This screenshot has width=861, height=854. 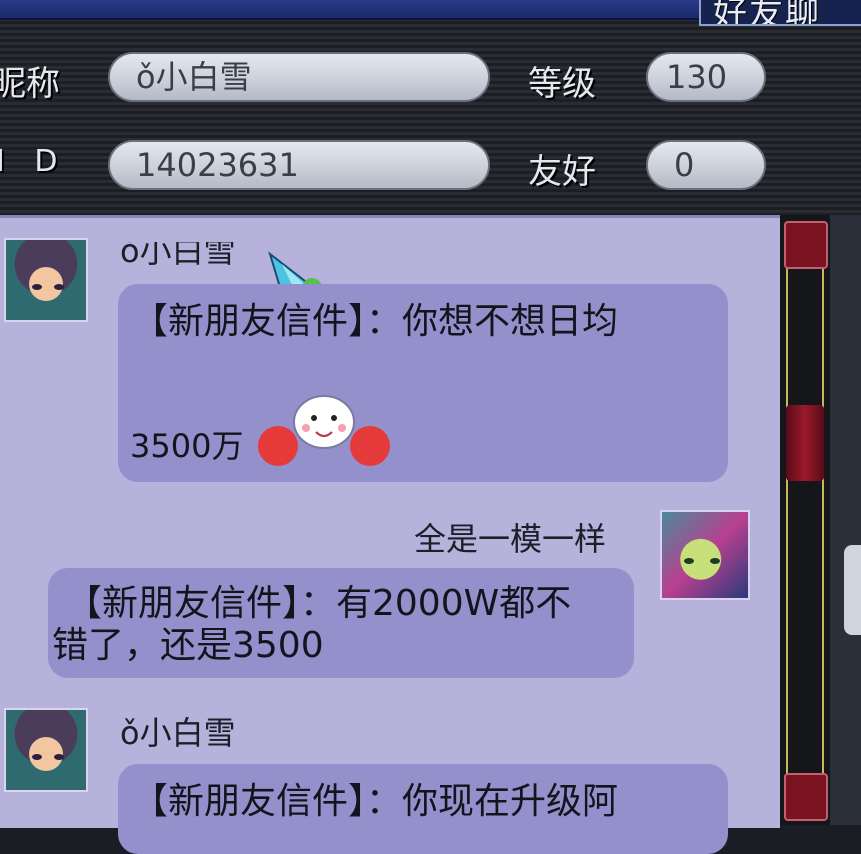 I want to click on cheerleader-emoji-icon, so click(x=324, y=430).